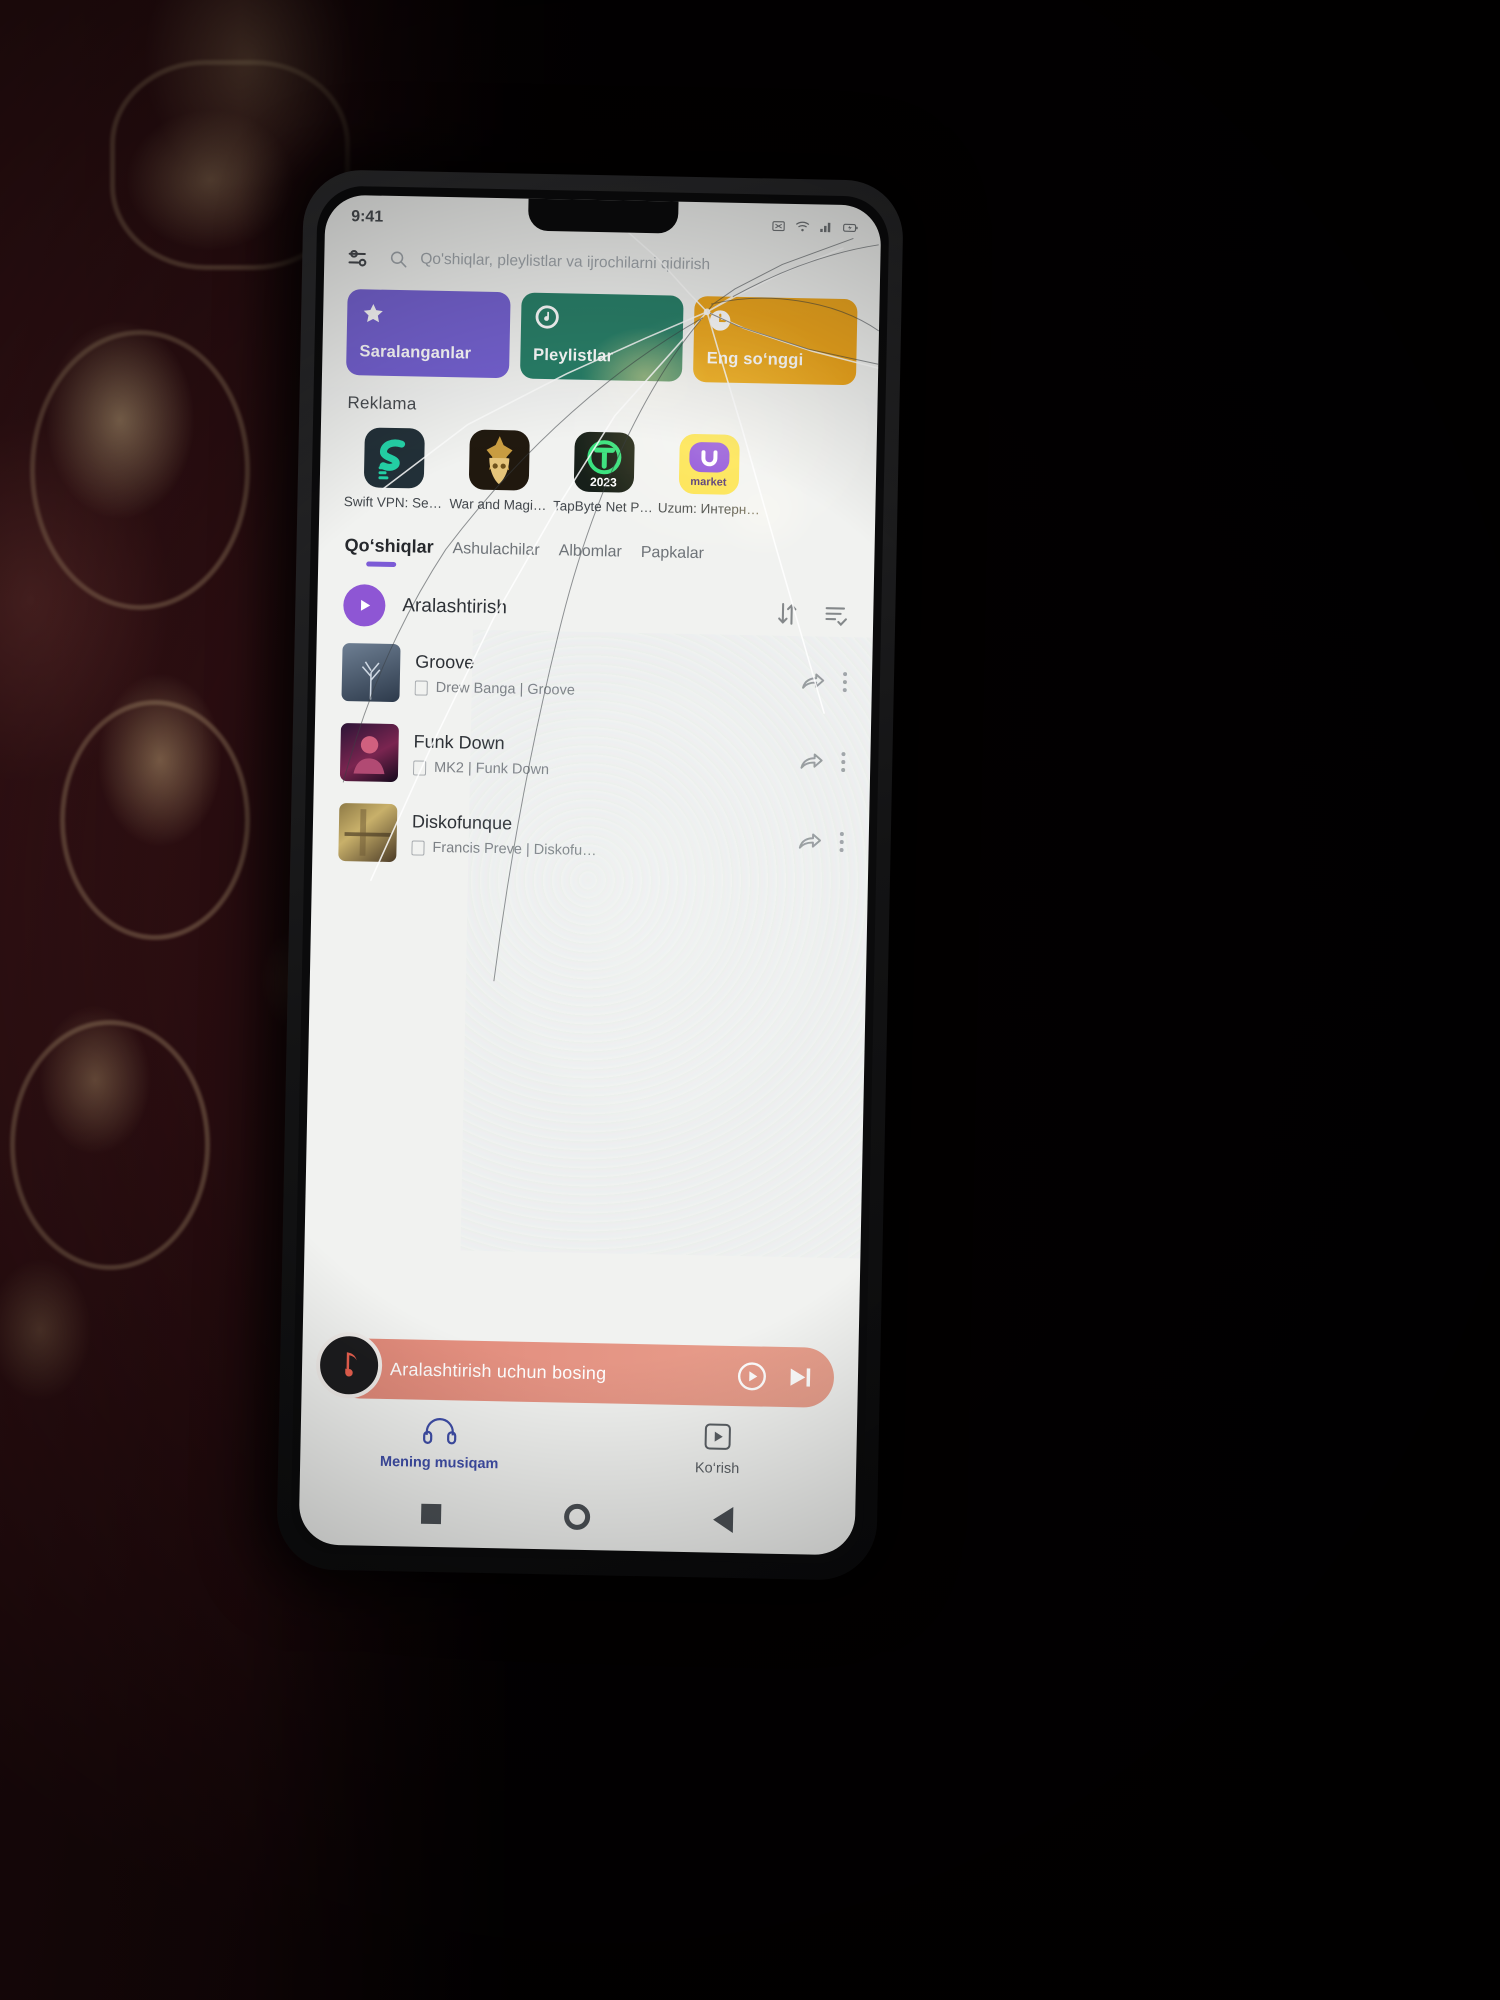  I want to click on video-play-icon, so click(717, 1436).